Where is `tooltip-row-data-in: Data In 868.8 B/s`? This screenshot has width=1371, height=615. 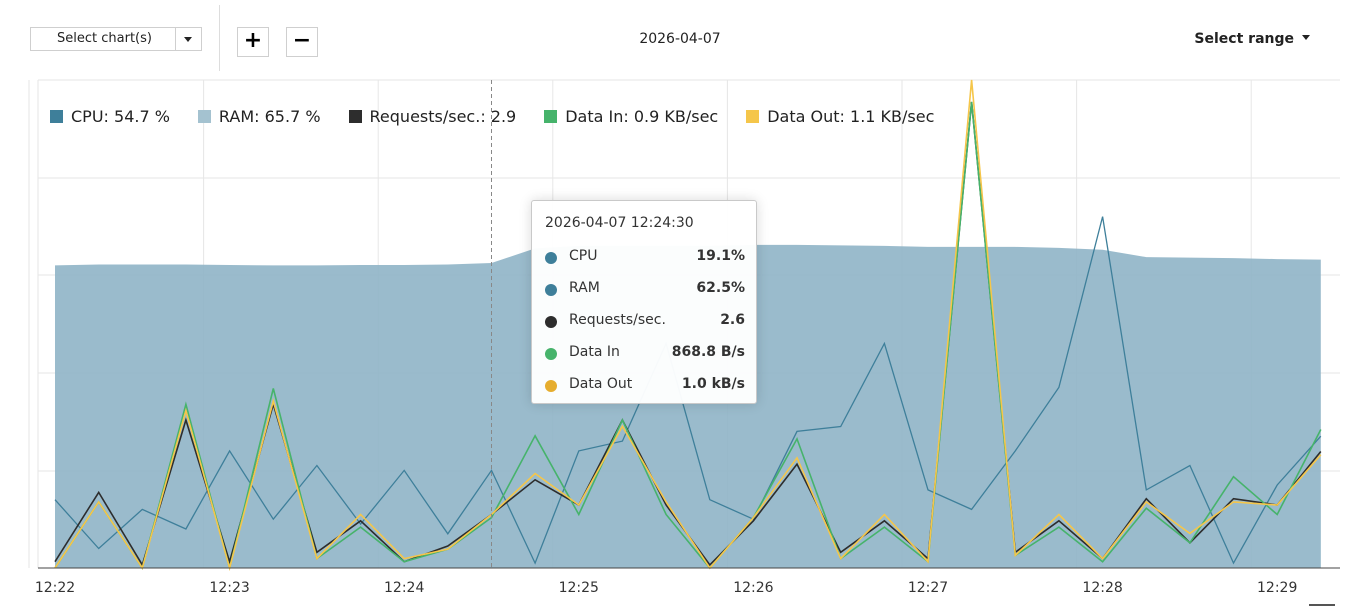 tooltip-row-data-in: Data In 868.8 B/s is located at coordinates (645, 354).